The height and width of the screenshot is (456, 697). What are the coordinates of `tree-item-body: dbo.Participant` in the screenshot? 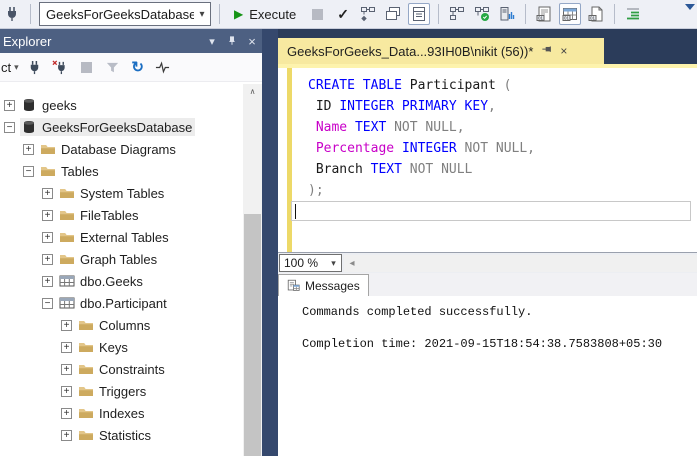 It's located at (114, 303).